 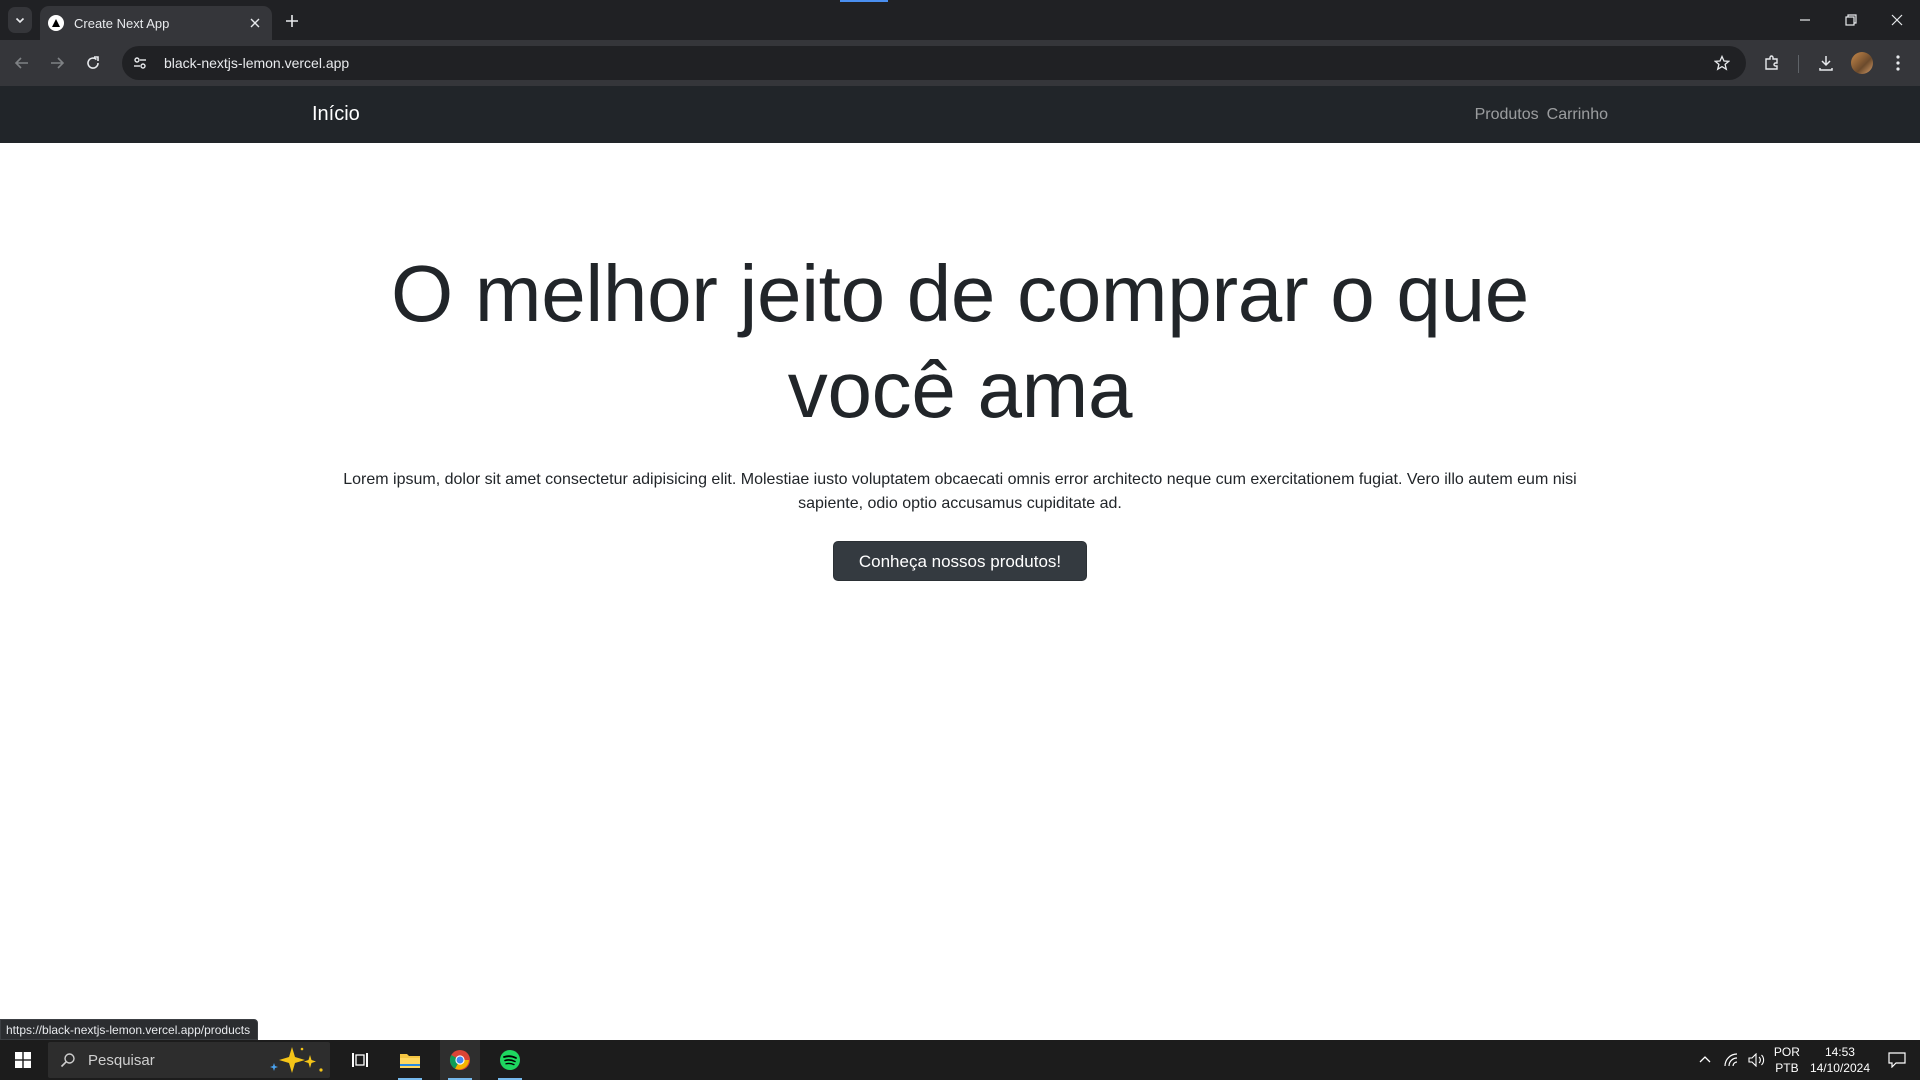 I want to click on download-icon, so click(x=1826, y=63).